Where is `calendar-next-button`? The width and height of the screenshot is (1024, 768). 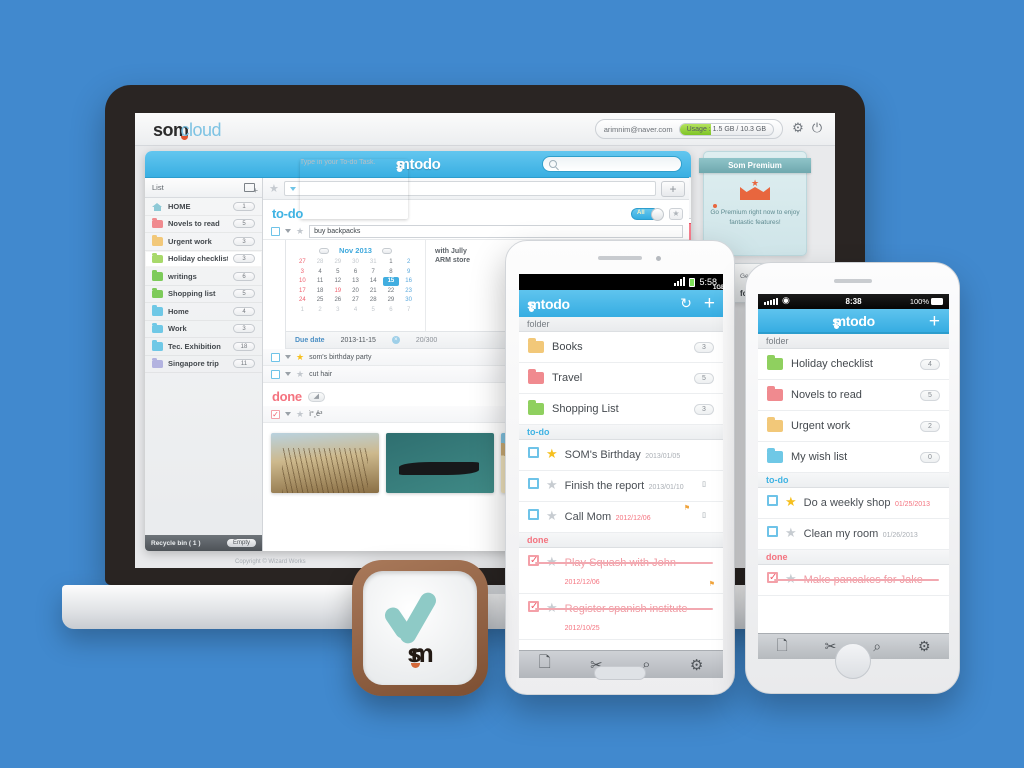
calendar-next-button is located at coordinates (386, 250).